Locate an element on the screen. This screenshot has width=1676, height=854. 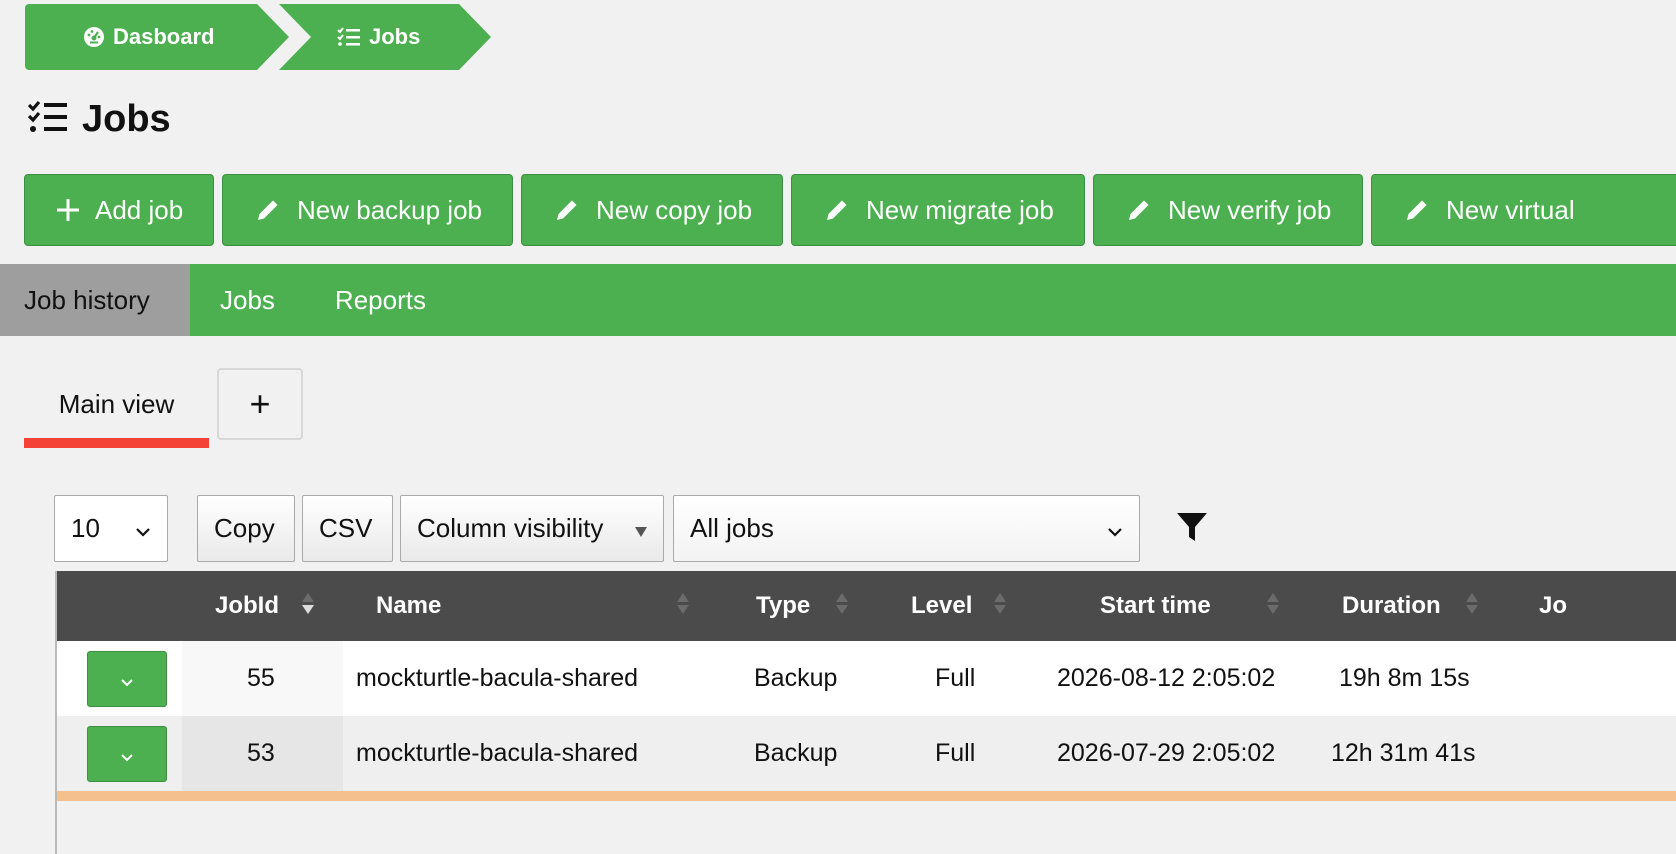
column-header-level: Level is located at coordinates (941, 606).